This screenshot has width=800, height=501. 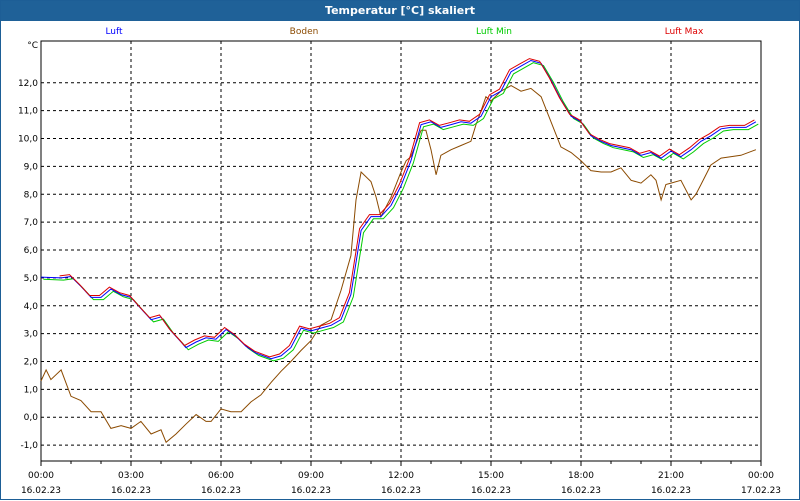 I want to click on x-tick-time: 18:00, so click(x=581, y=476).